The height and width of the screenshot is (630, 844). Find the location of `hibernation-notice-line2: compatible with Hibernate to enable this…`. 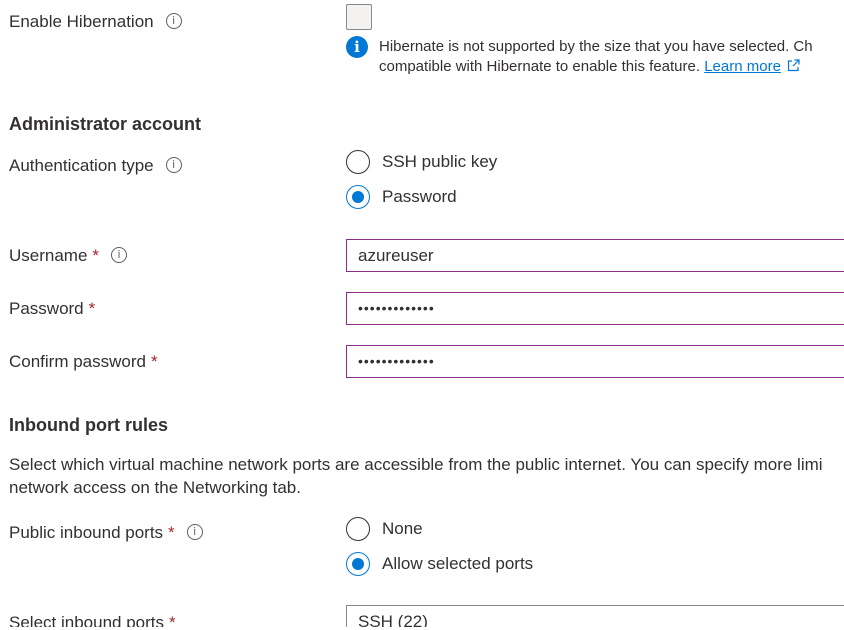

hibernation-notice-line2: compatible with Hibernate to enable this… is located at coordinates (589, 67).